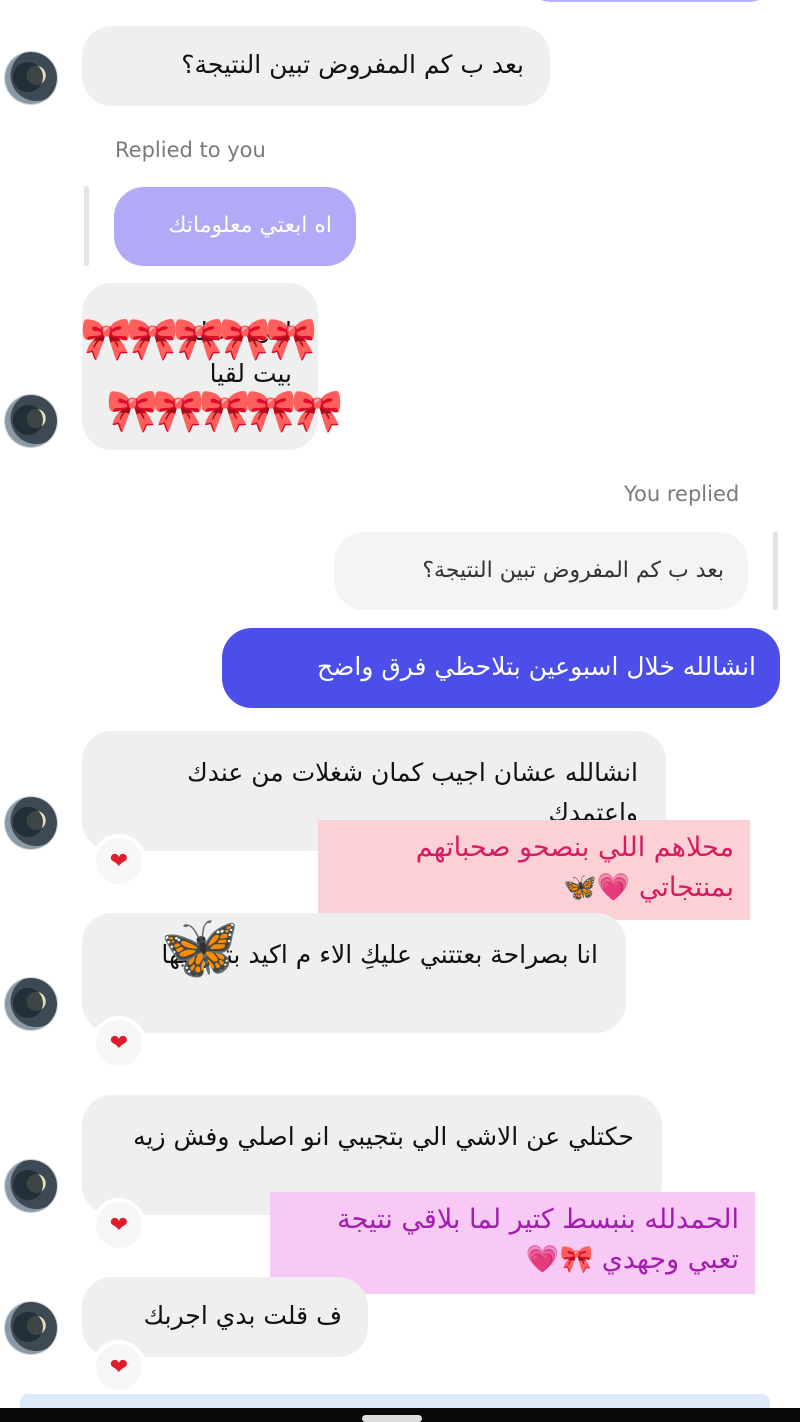  I want to click on reply-context-label: Replied to you, so click(190, 150).